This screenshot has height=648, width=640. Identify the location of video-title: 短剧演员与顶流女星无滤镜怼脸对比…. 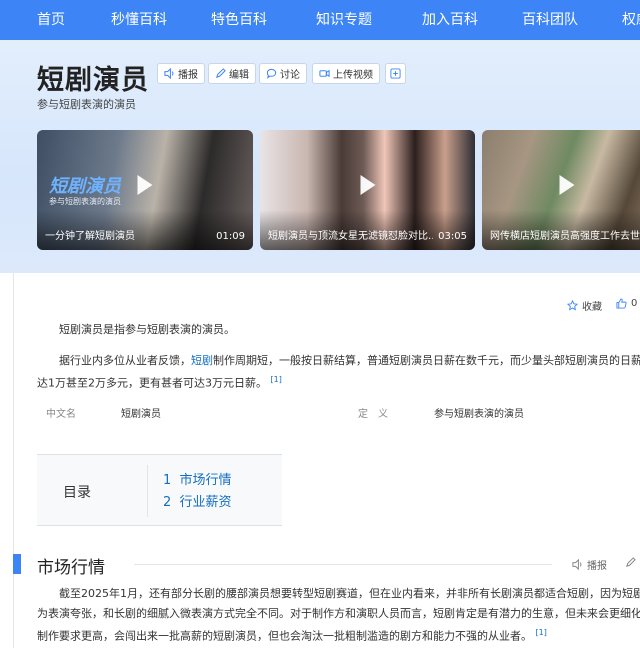
(350, 236).